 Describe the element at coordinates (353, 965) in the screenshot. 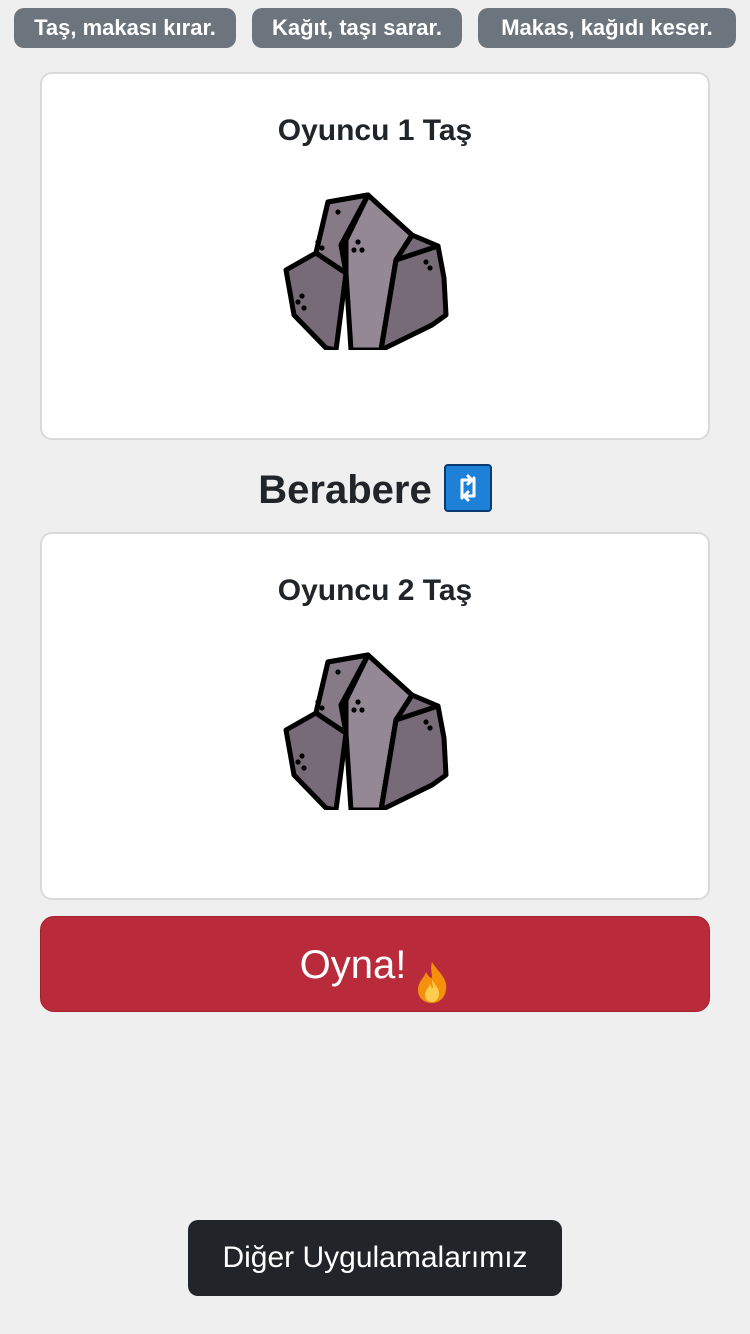

I see `play-button-label: Oyna!` at that location.